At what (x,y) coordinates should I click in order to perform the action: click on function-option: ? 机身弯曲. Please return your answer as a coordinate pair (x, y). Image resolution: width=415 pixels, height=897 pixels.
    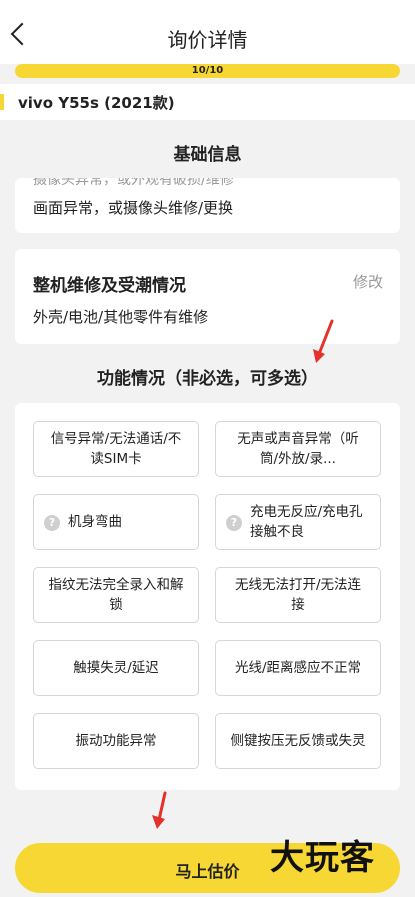
    Looking at the image, I should click on (116, 522).